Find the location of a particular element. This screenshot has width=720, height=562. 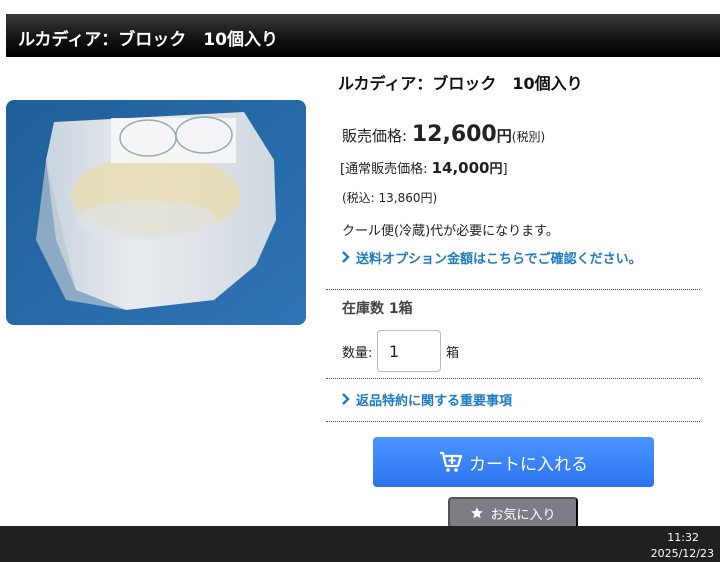

shipping-options-link-text: 送料オプション金額はこちらでご確認ください。 is located at coordinates (499, 259).